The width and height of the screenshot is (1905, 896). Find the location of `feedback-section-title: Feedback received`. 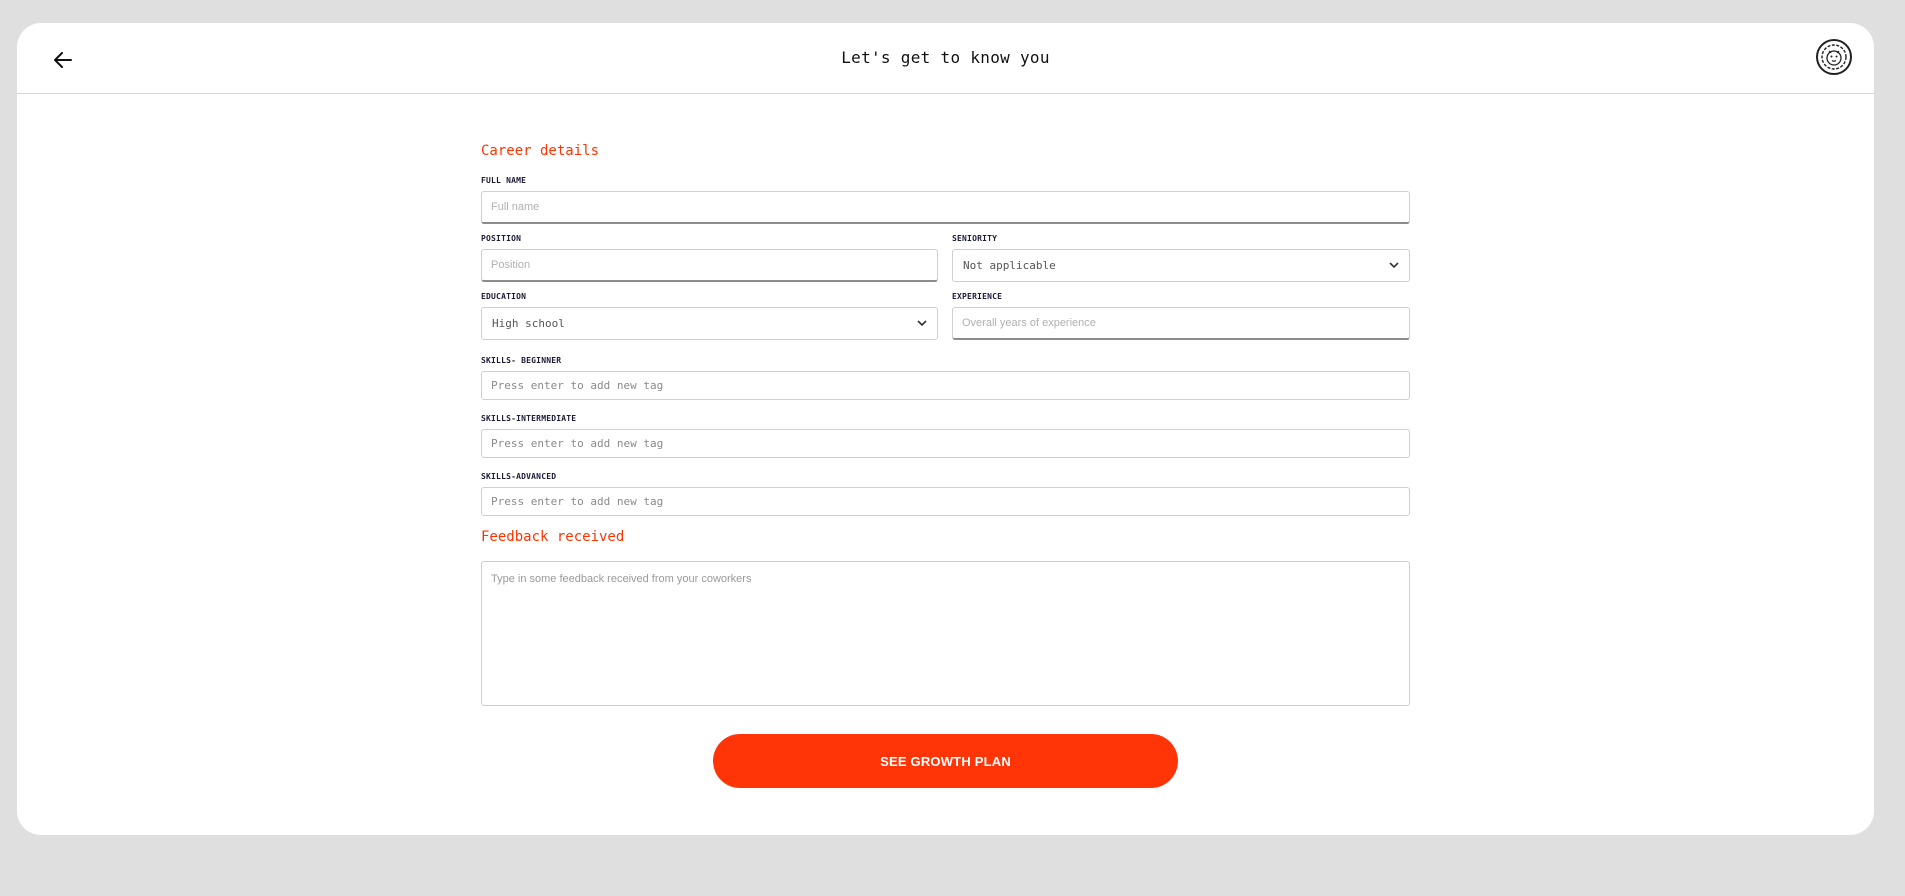

feedback-section-title: Feedback received is located at coordinates (553, 537).